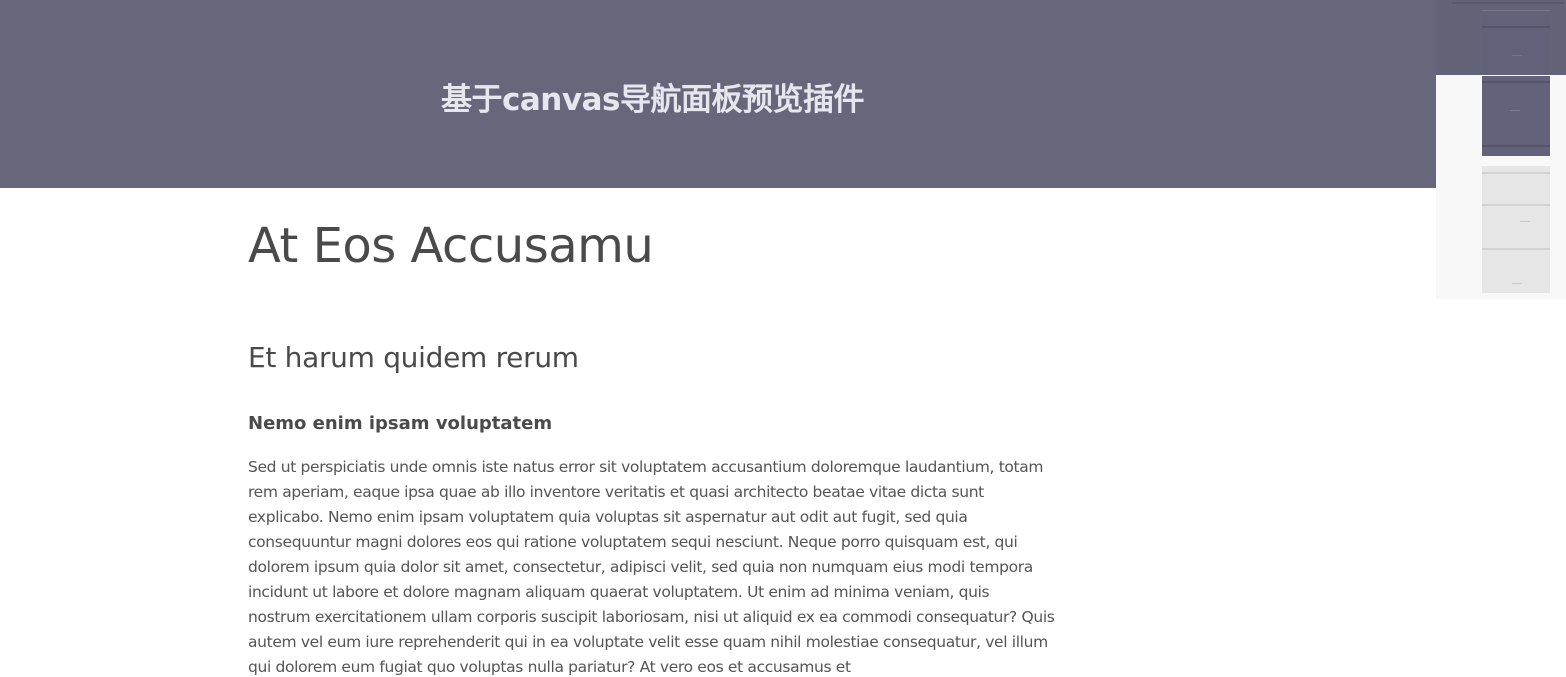 This screenshot has height=677, width=1566. Describe the element at coordinates (451, 246) in the screenshot. I see `article-heading-1: At Eos Accusamu` at that location.